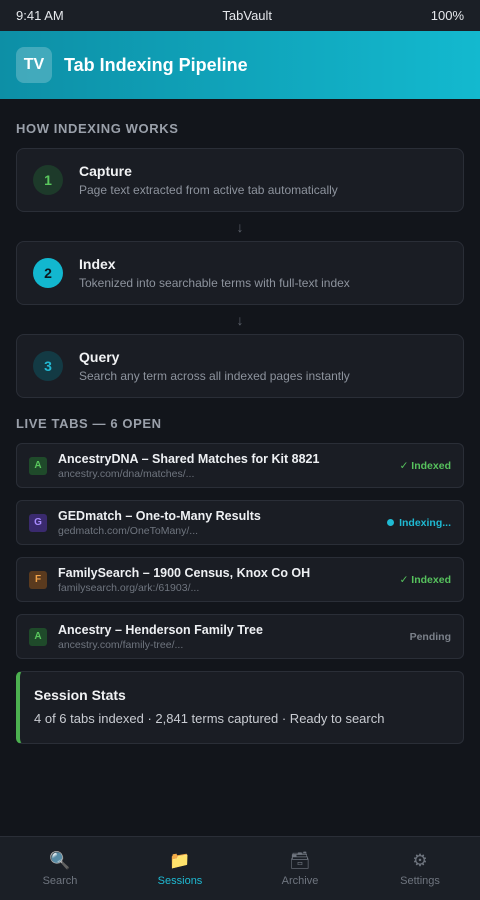  Describe the element at coordinates (300, 860) in the screenshot. I see `archive-icon: 🗃` at that location.